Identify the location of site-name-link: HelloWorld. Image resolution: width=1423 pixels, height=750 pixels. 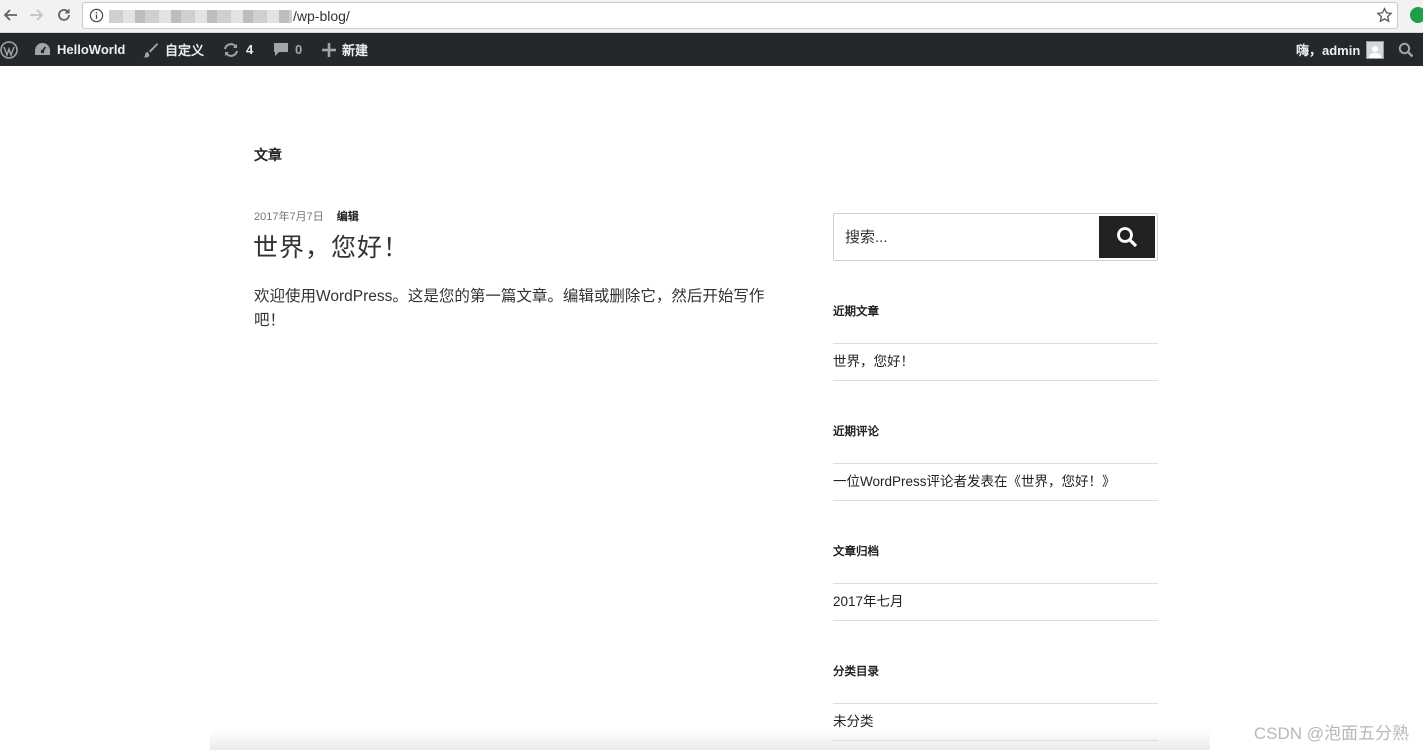
(79, 49).